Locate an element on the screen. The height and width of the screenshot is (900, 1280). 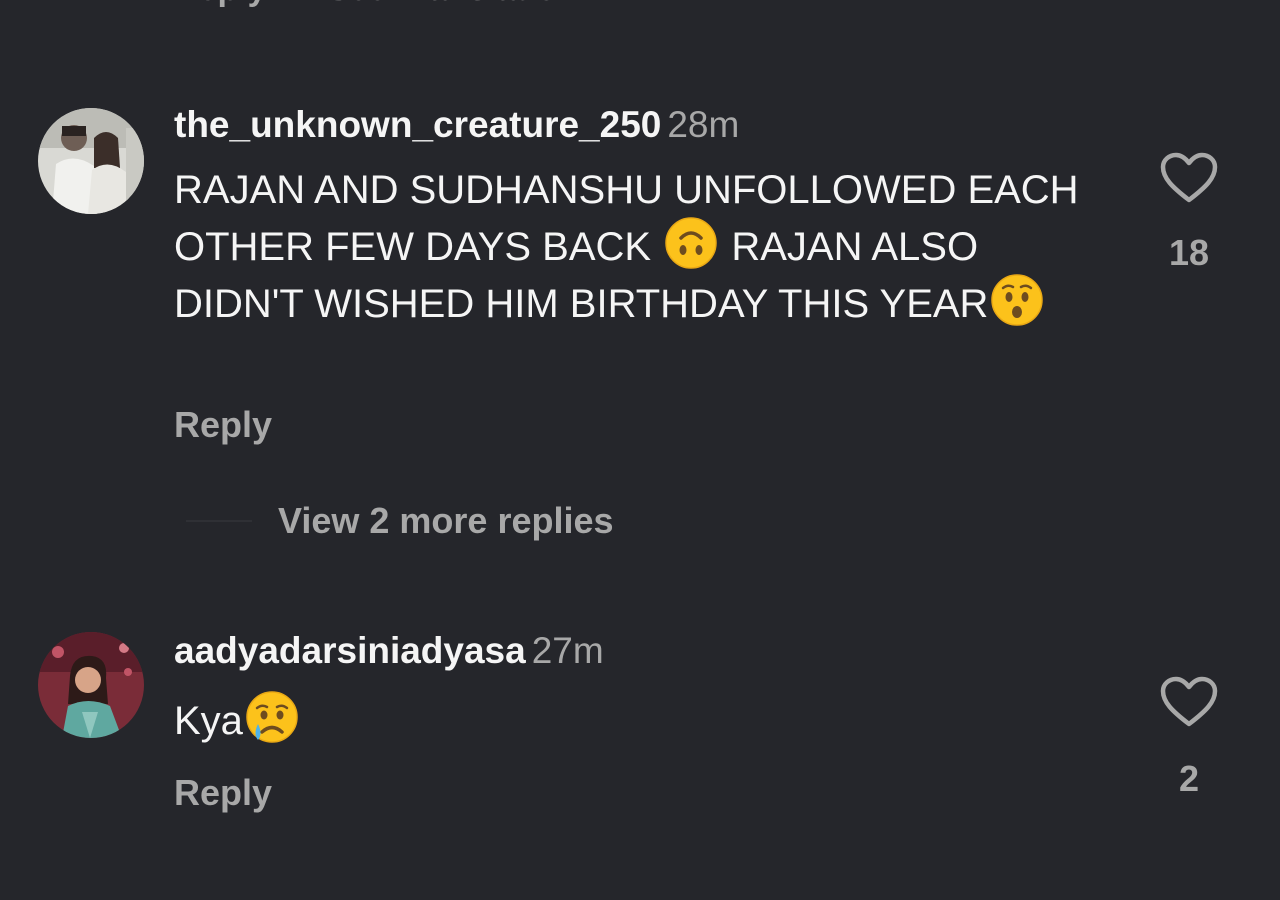
previous-comment-actions: Reply See Translation is located at coordinates (376, 5).